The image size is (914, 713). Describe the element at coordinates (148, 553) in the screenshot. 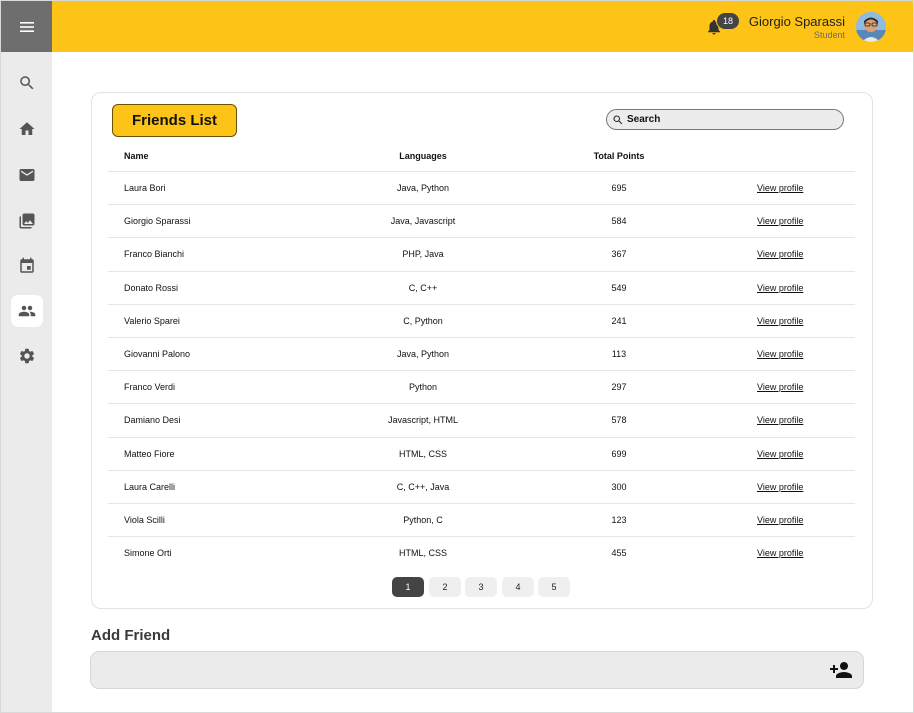

I see `friend-name: Simone Orti` at that location.